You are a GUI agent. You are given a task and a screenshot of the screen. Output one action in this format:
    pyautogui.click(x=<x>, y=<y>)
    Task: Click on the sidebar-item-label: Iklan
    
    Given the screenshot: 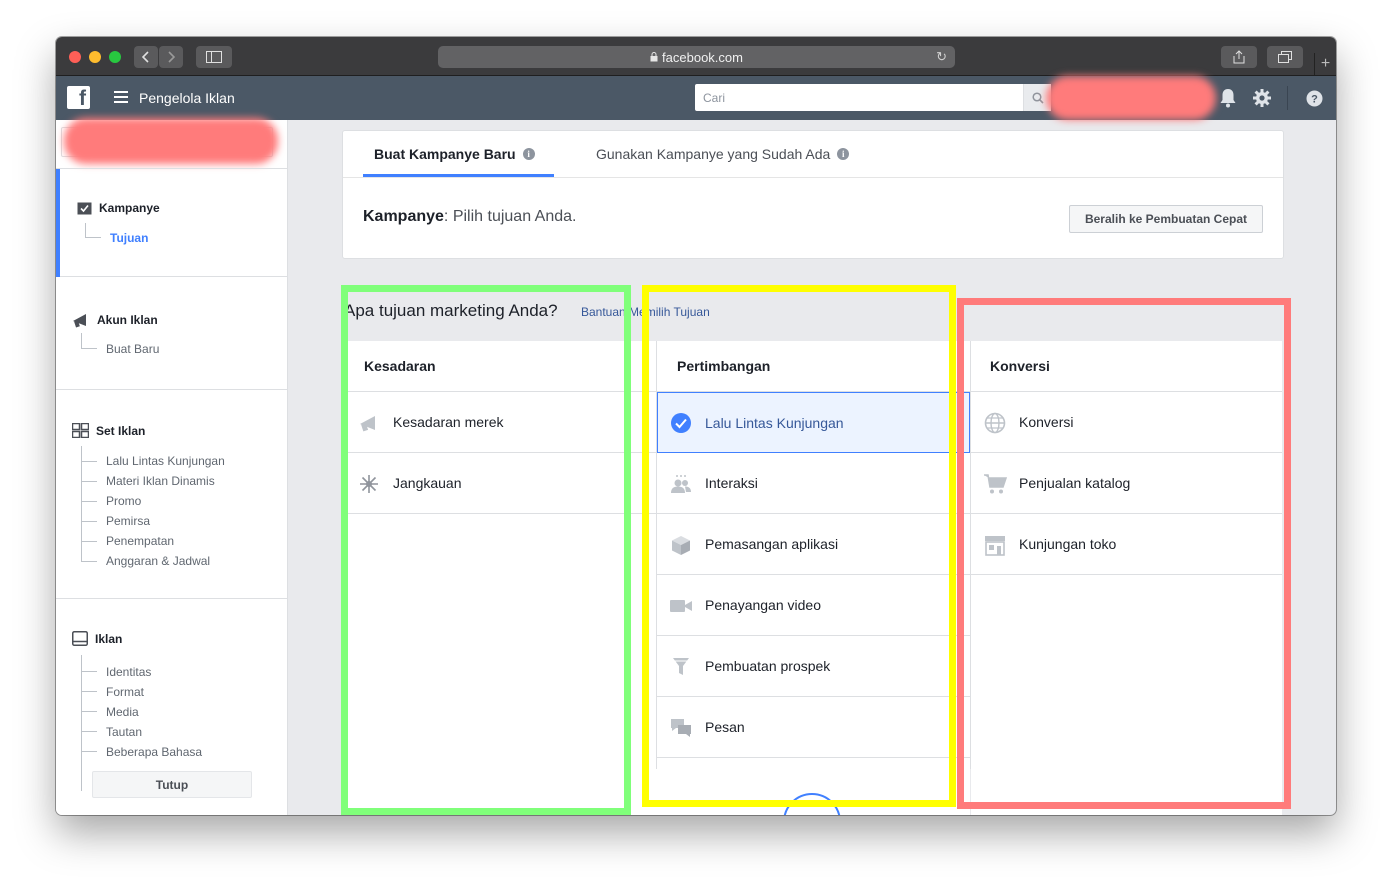 What is the action you would take?
    pyautogui.click(x=109, y=638)
    